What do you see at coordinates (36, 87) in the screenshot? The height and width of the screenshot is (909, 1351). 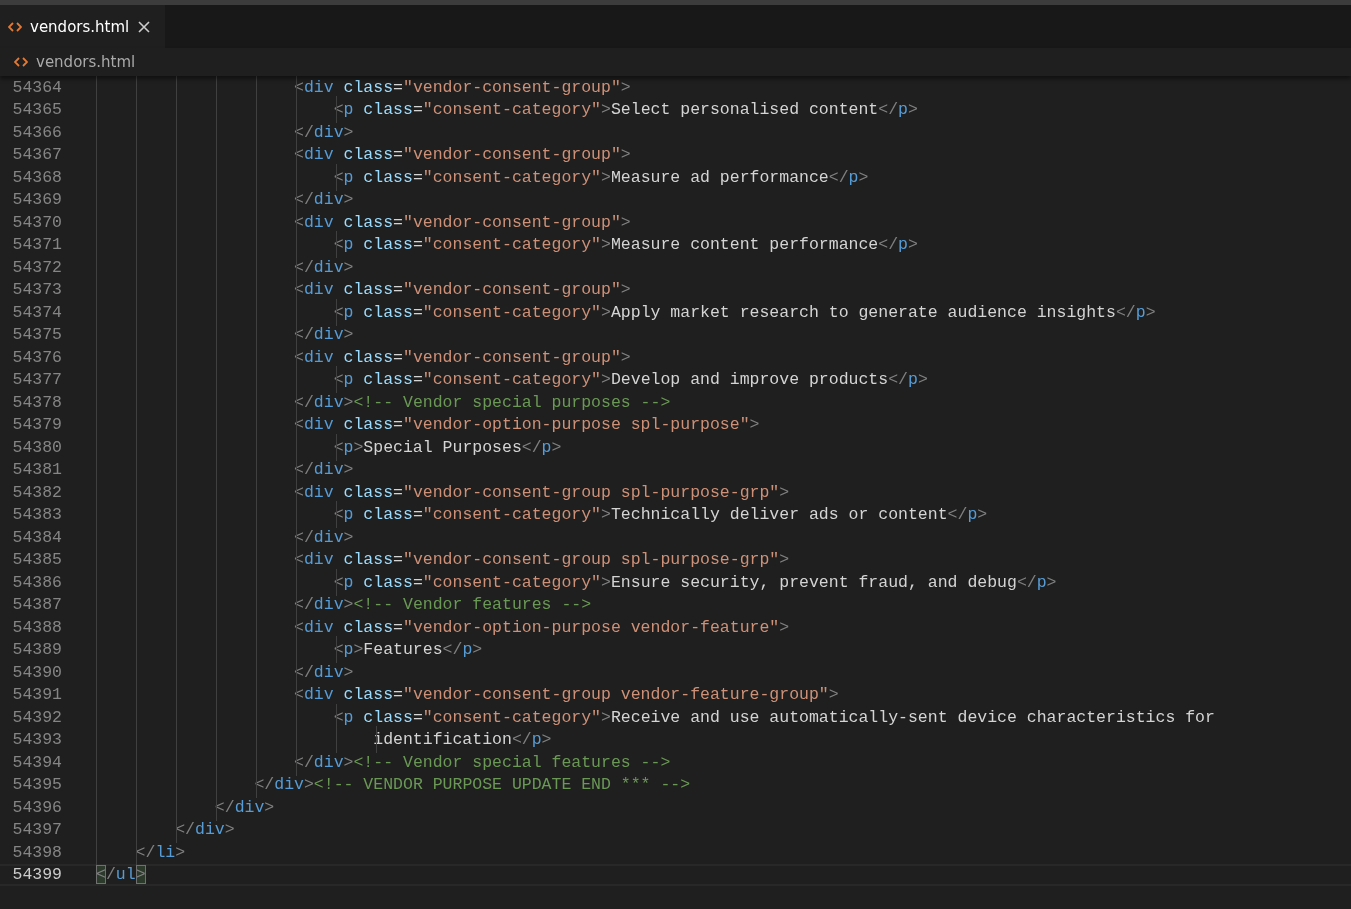 I see `line-number: 54364` at bounding box center [36, 87].